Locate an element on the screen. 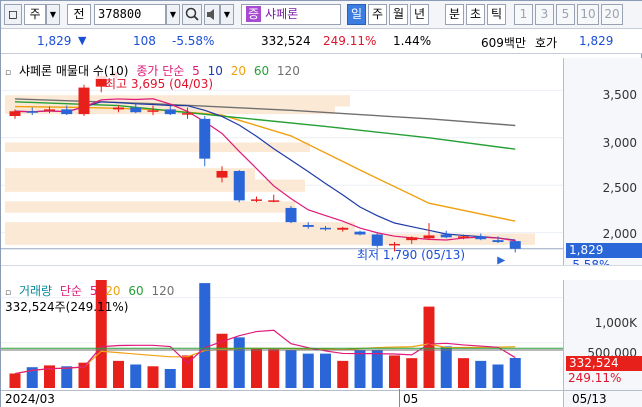 This screenshot has width=642, height=407. stock-name-field: 증 샤페론 is located at coordinates (291, 14).